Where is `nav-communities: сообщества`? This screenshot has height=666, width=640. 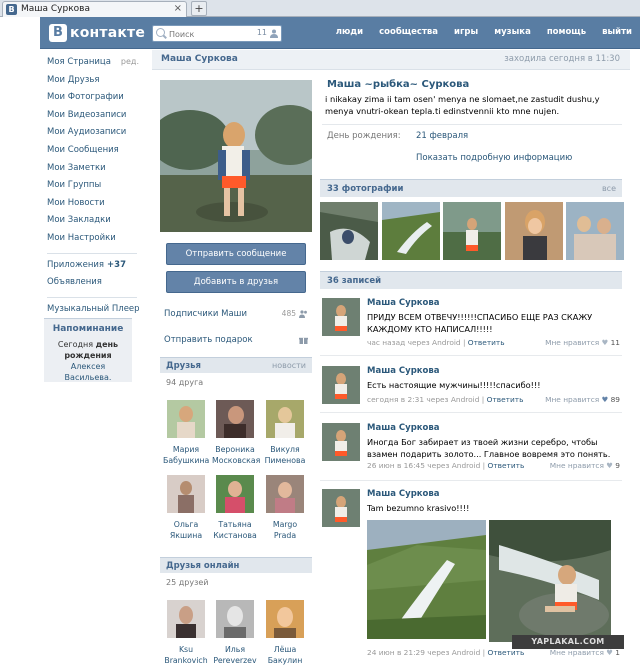 nav-communities: сообщества is located at coordinates (408, 32).